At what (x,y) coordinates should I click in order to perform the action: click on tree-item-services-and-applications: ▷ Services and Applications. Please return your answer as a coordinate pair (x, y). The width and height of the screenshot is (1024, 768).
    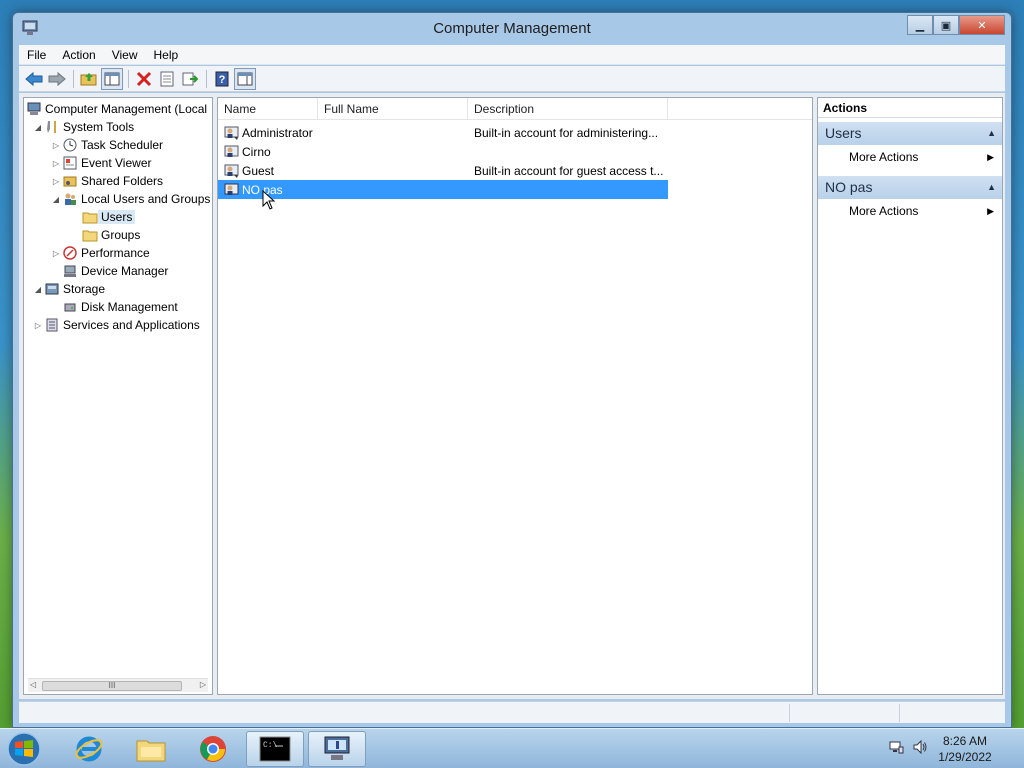
    Looking at the image, I should click on (116, 325).